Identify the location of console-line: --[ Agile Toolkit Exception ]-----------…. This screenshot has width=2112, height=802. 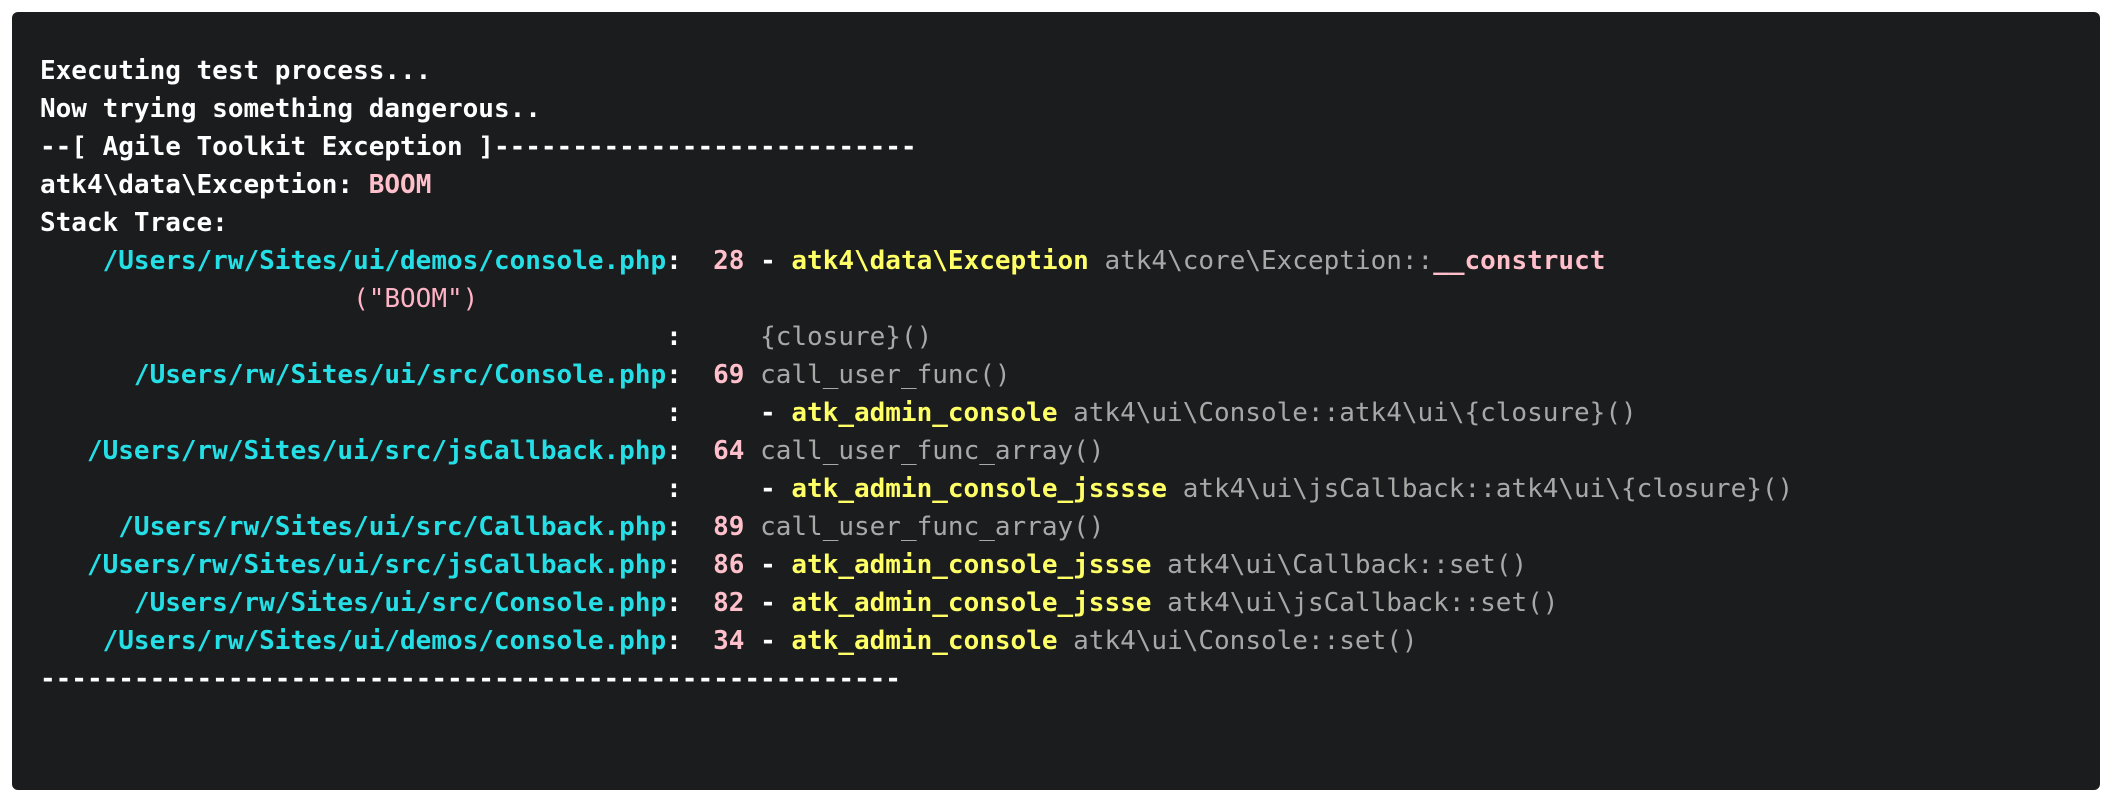
(1070, 147).